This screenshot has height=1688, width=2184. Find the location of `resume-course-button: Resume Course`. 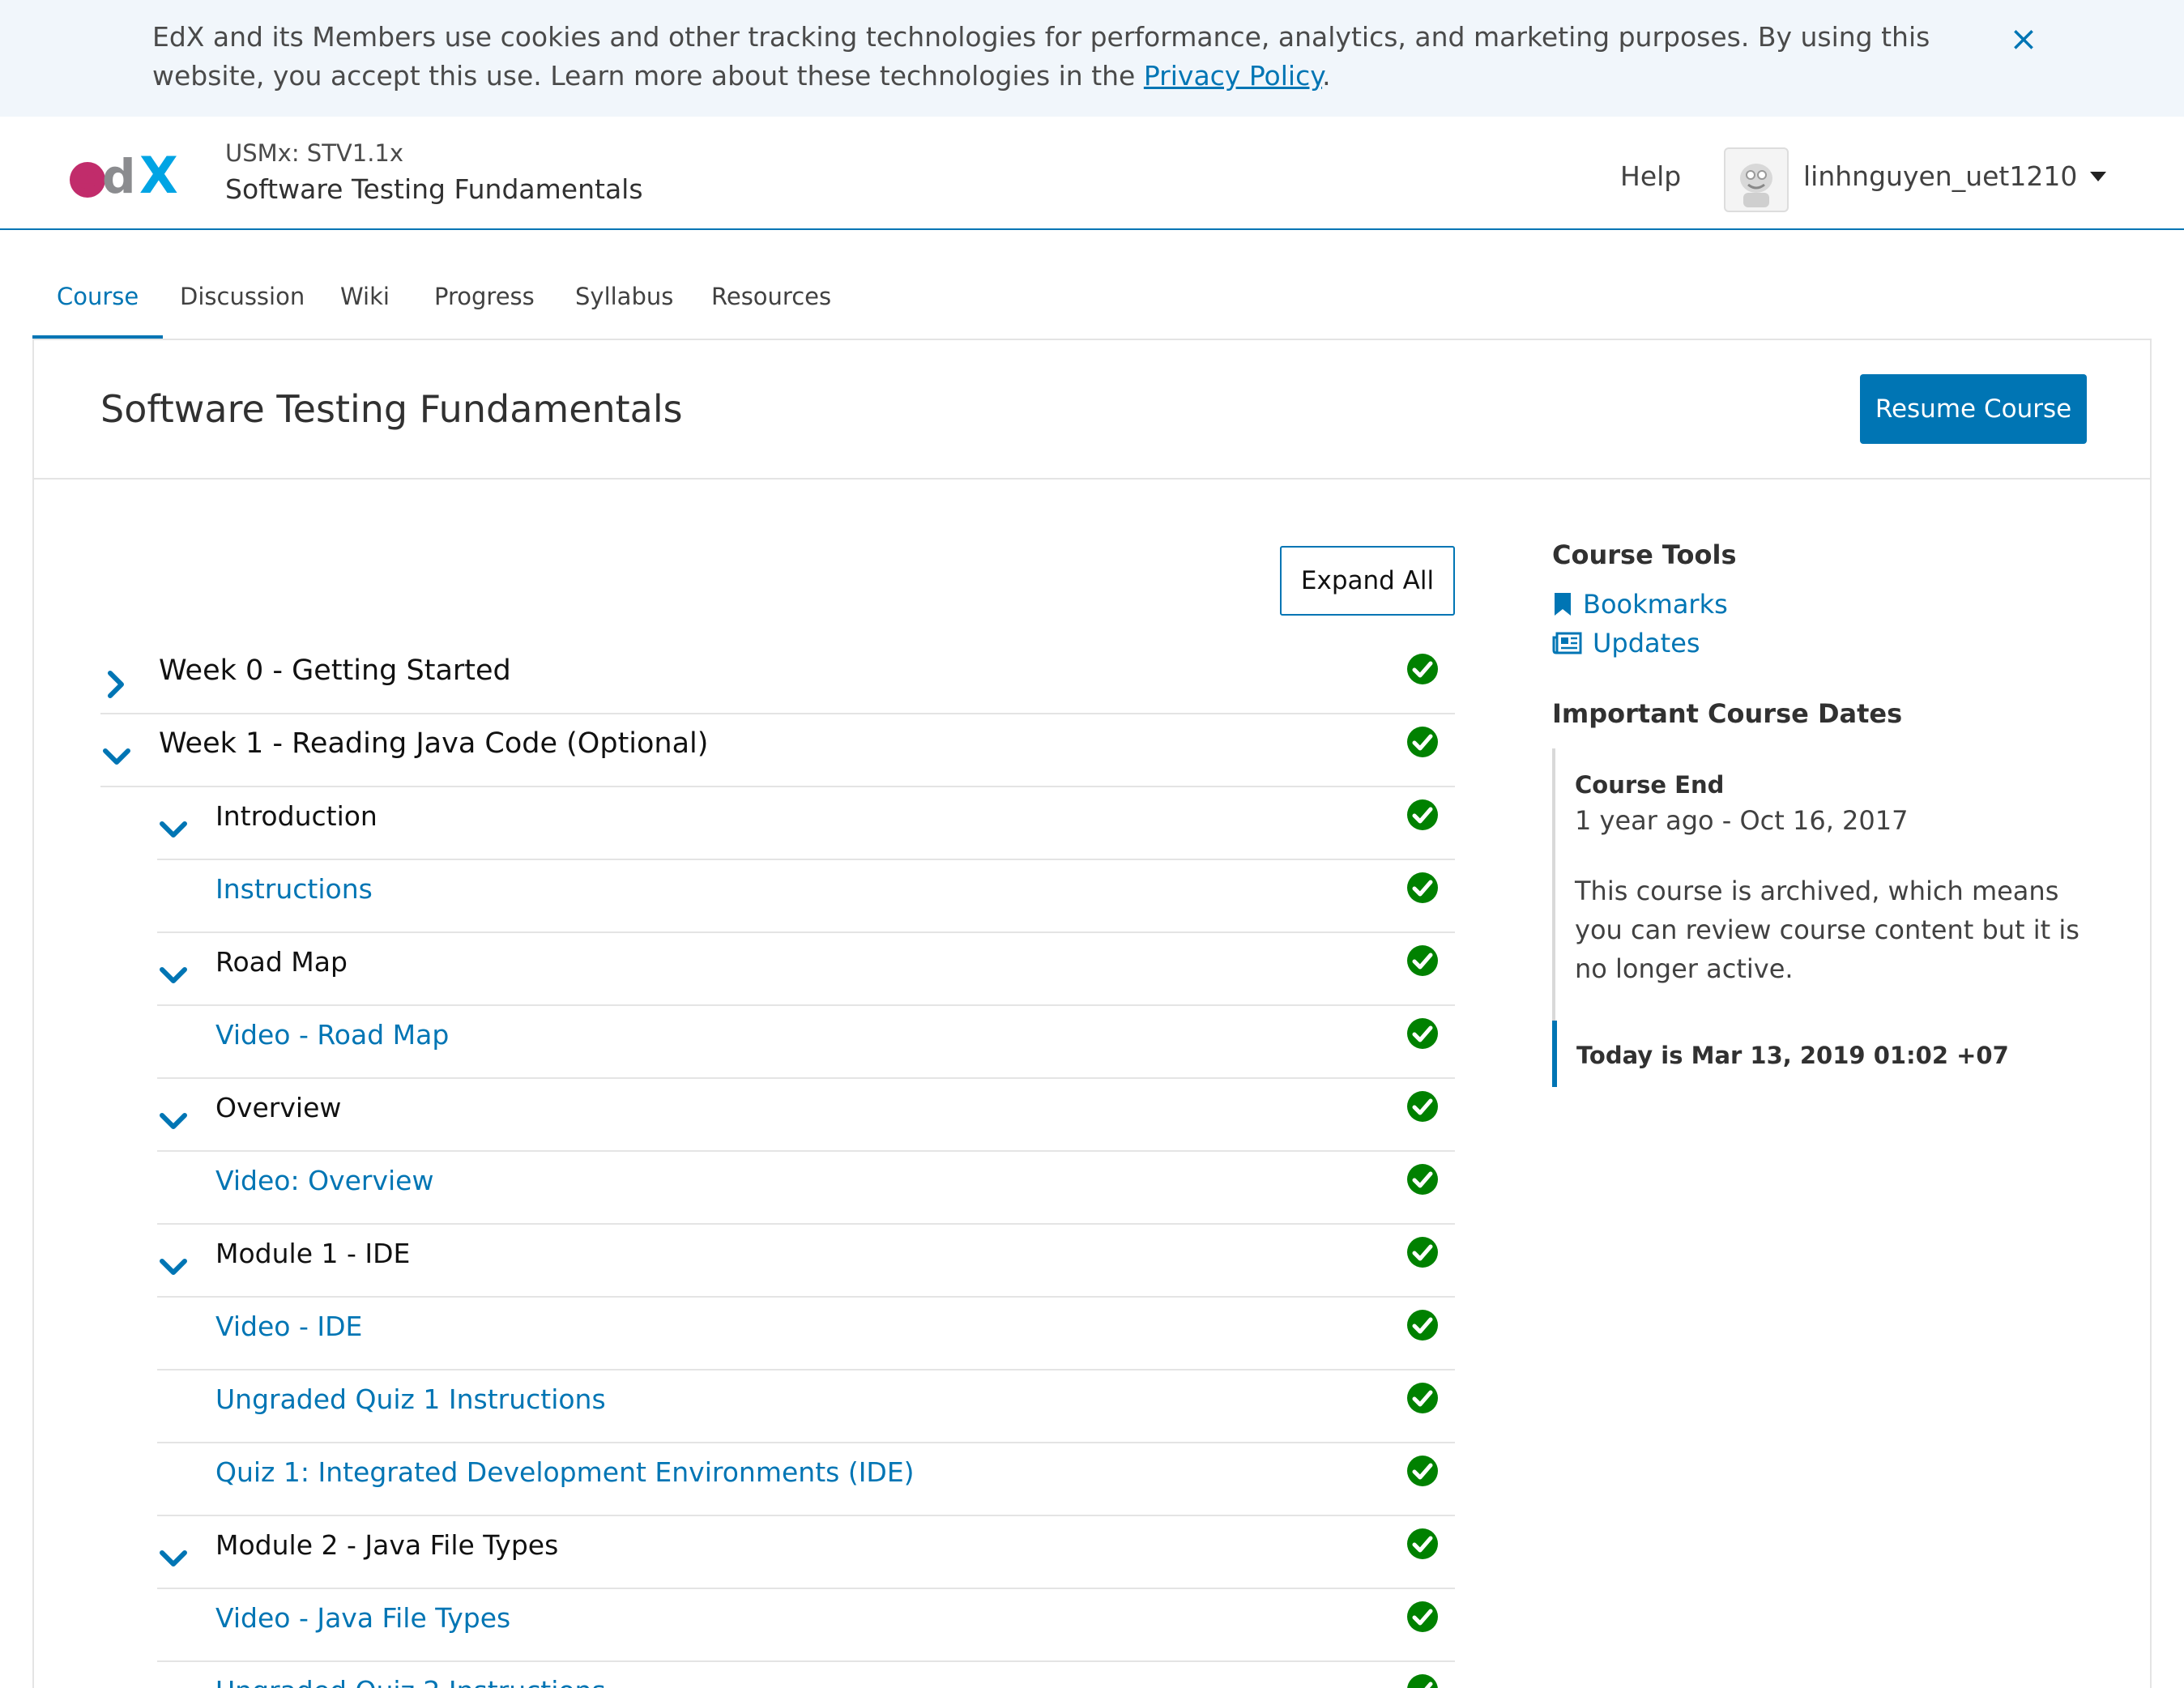

resume-course-button: Resume Course is located at coordinates (1973, 409).